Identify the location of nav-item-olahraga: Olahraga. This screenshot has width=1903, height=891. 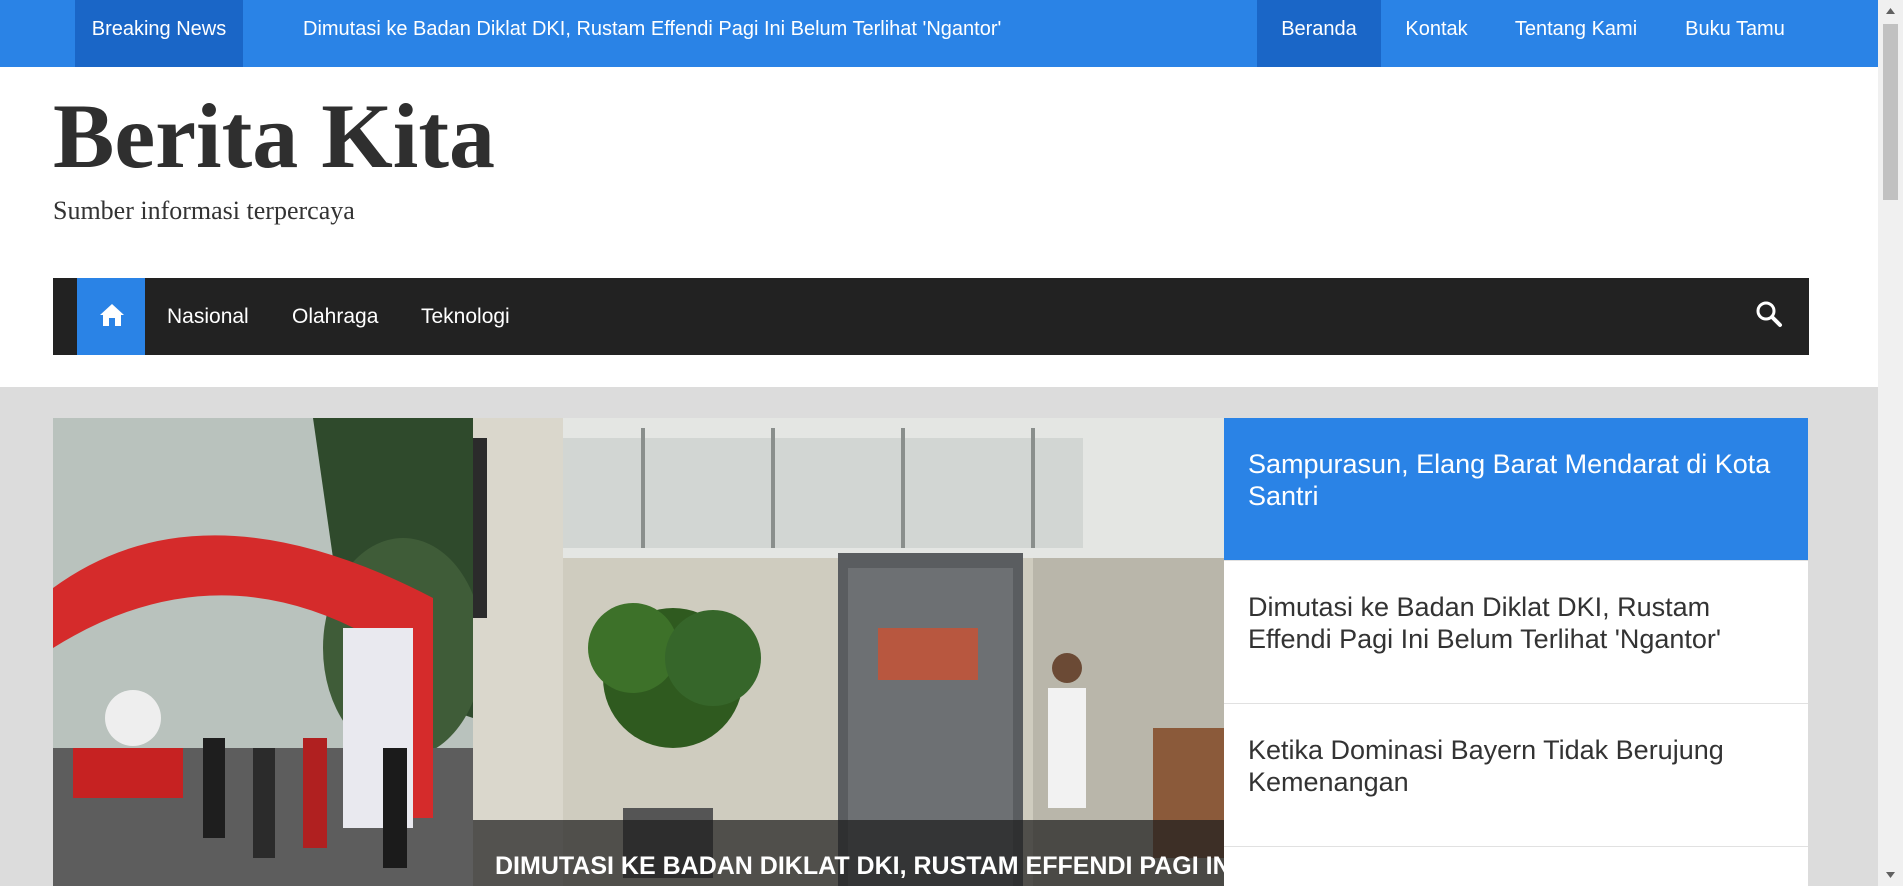
(335, 316).